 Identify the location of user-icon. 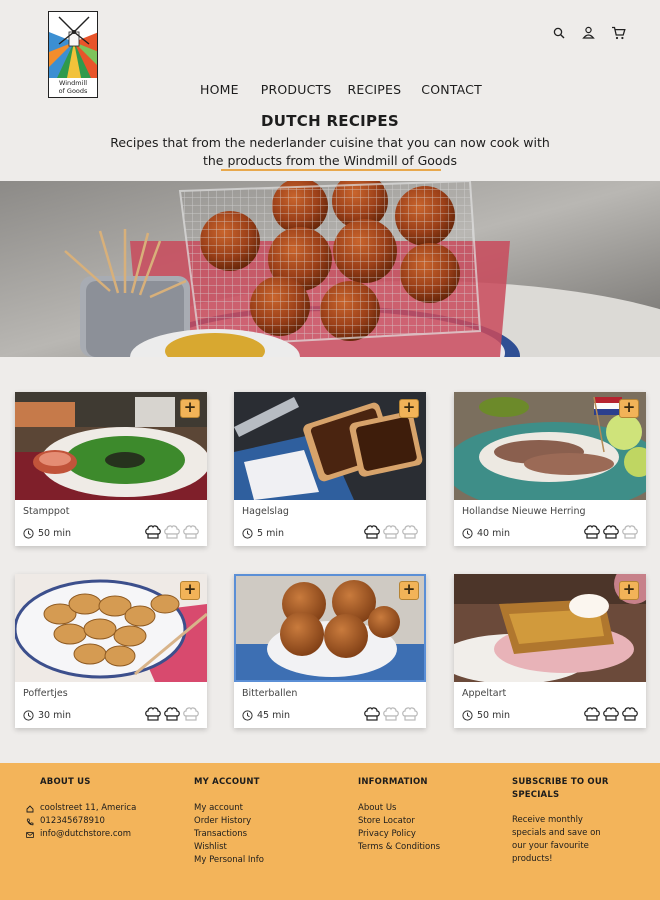
(588, 32).